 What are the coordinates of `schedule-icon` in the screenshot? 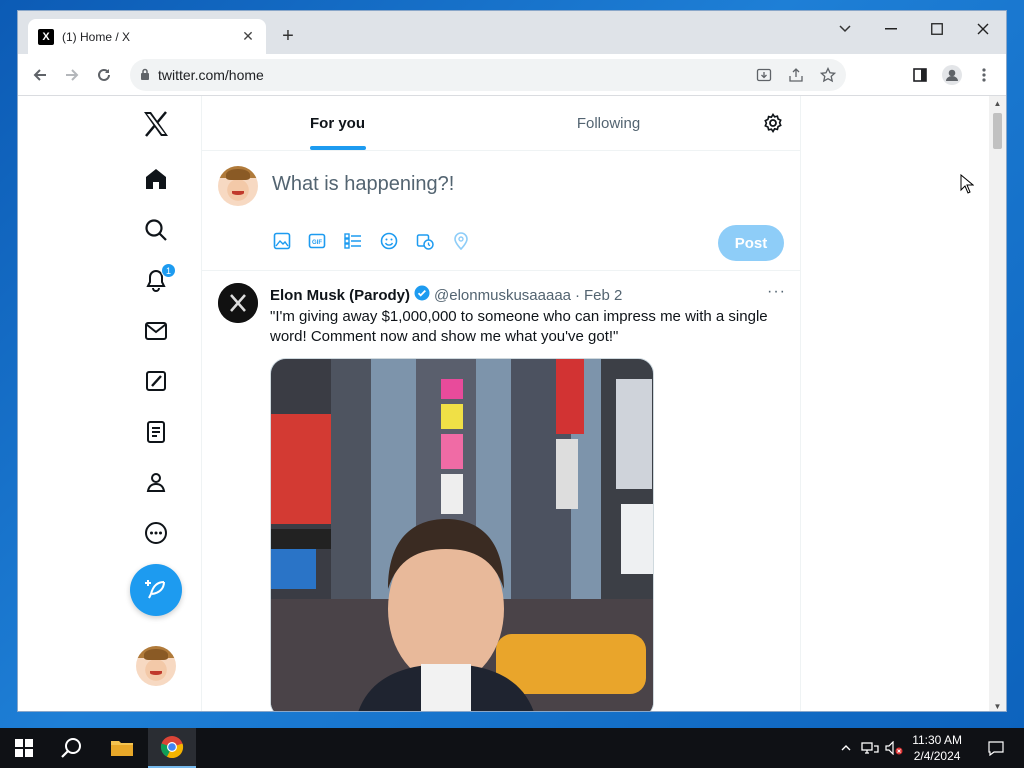 It's located at (425, 241).